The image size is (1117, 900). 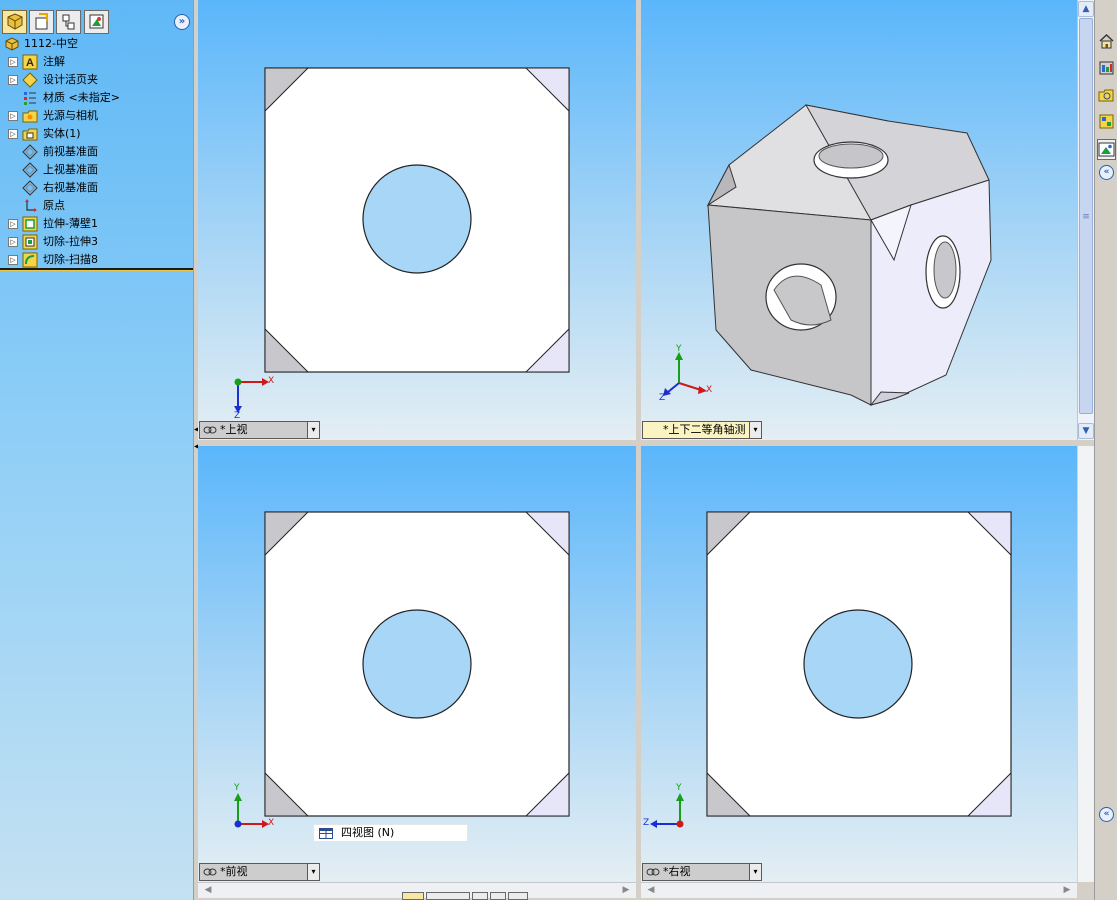 I want to click on horizontal-scrollbar-right: ◀ ▶, so click(x=859, y=890).